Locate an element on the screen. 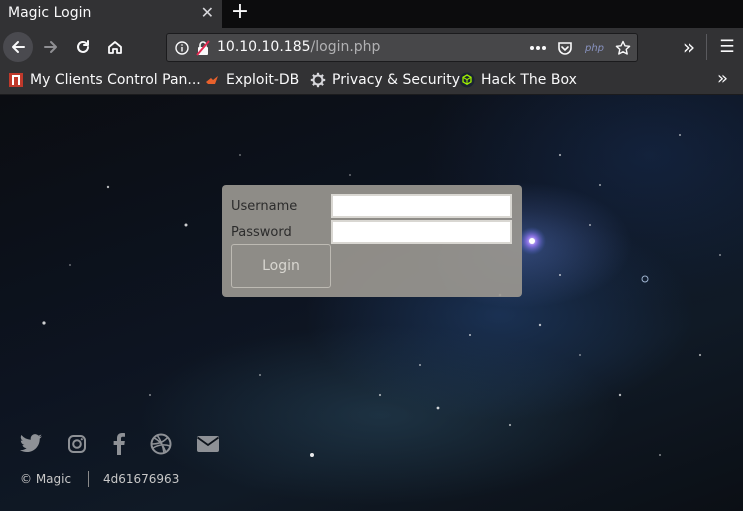 This screenshot has width=743, height=511. url-text: 10.10.10.185/login.php is located at coordinates (298, 47).